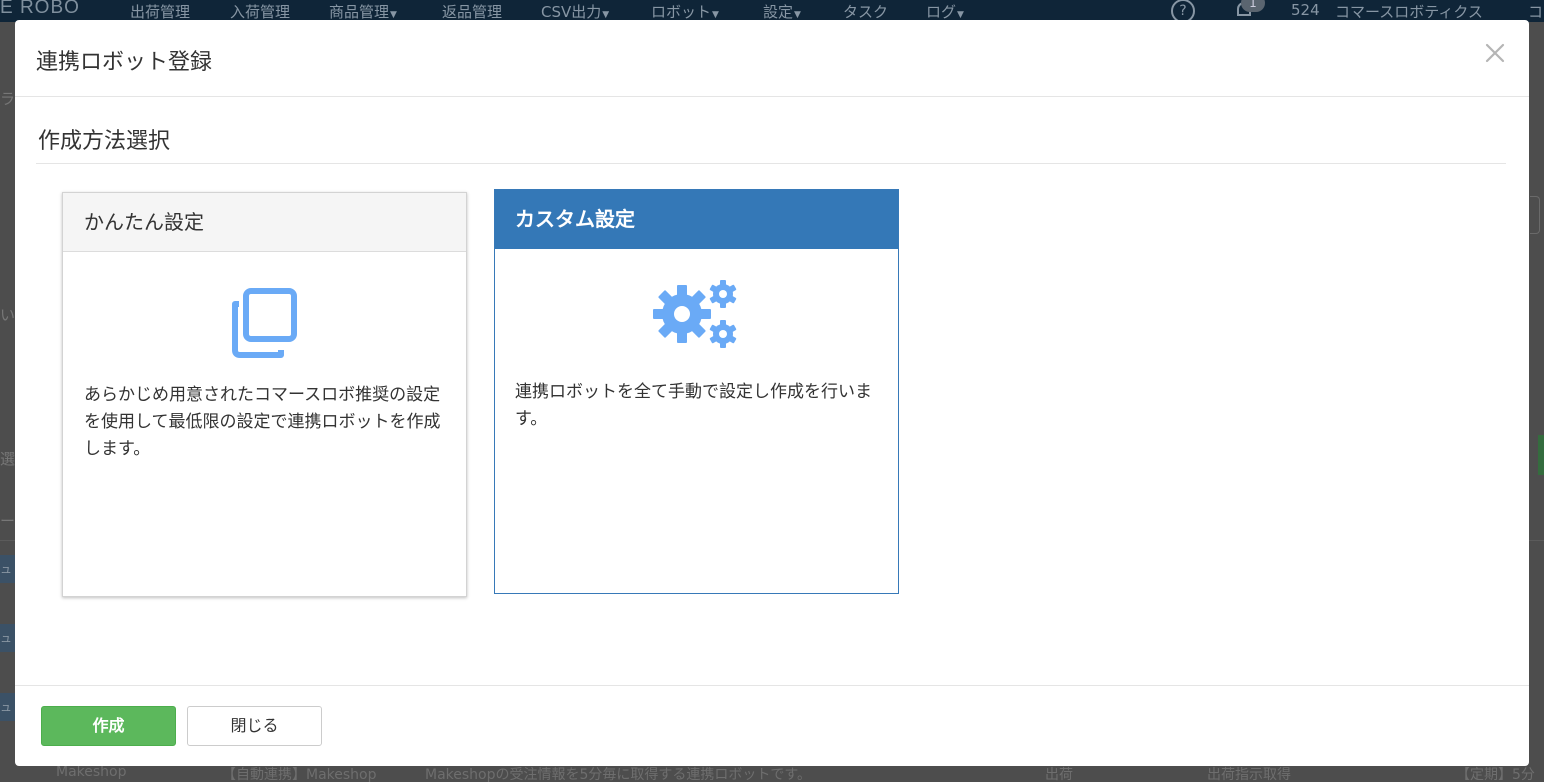  I want to click on account-id: 524, so click(1305, 10).